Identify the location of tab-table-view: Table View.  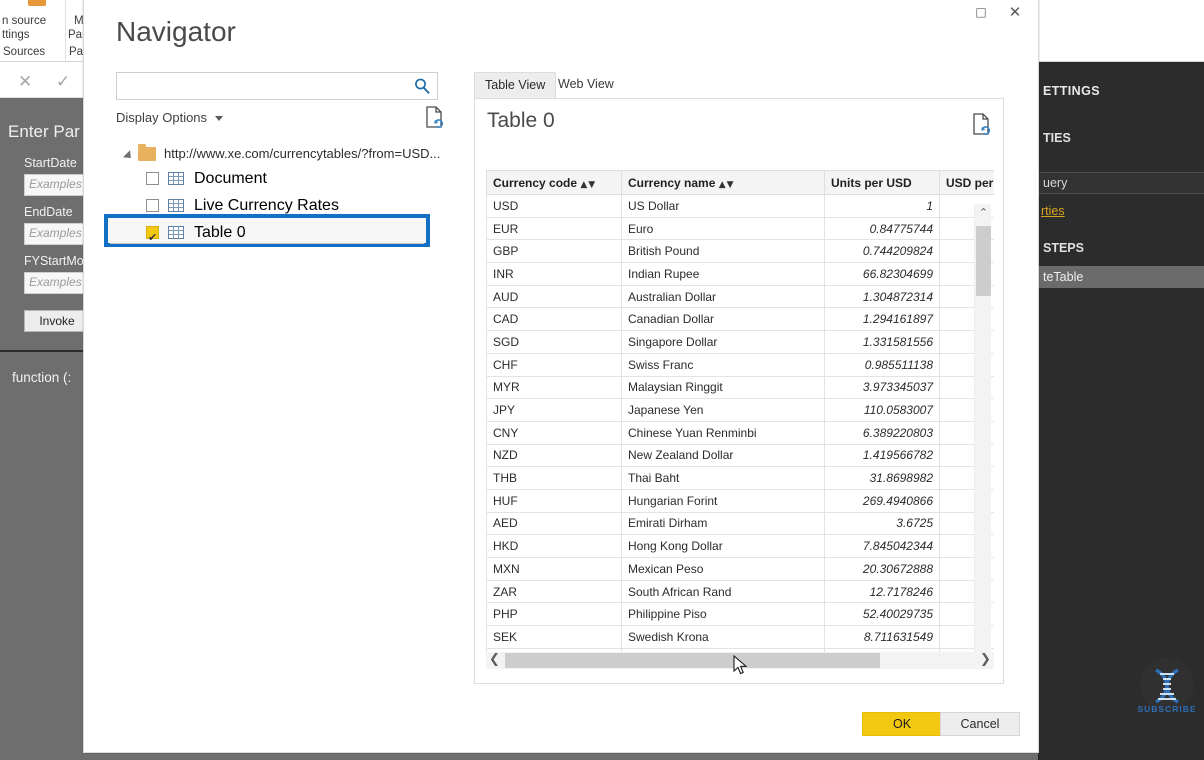
(515, 85).